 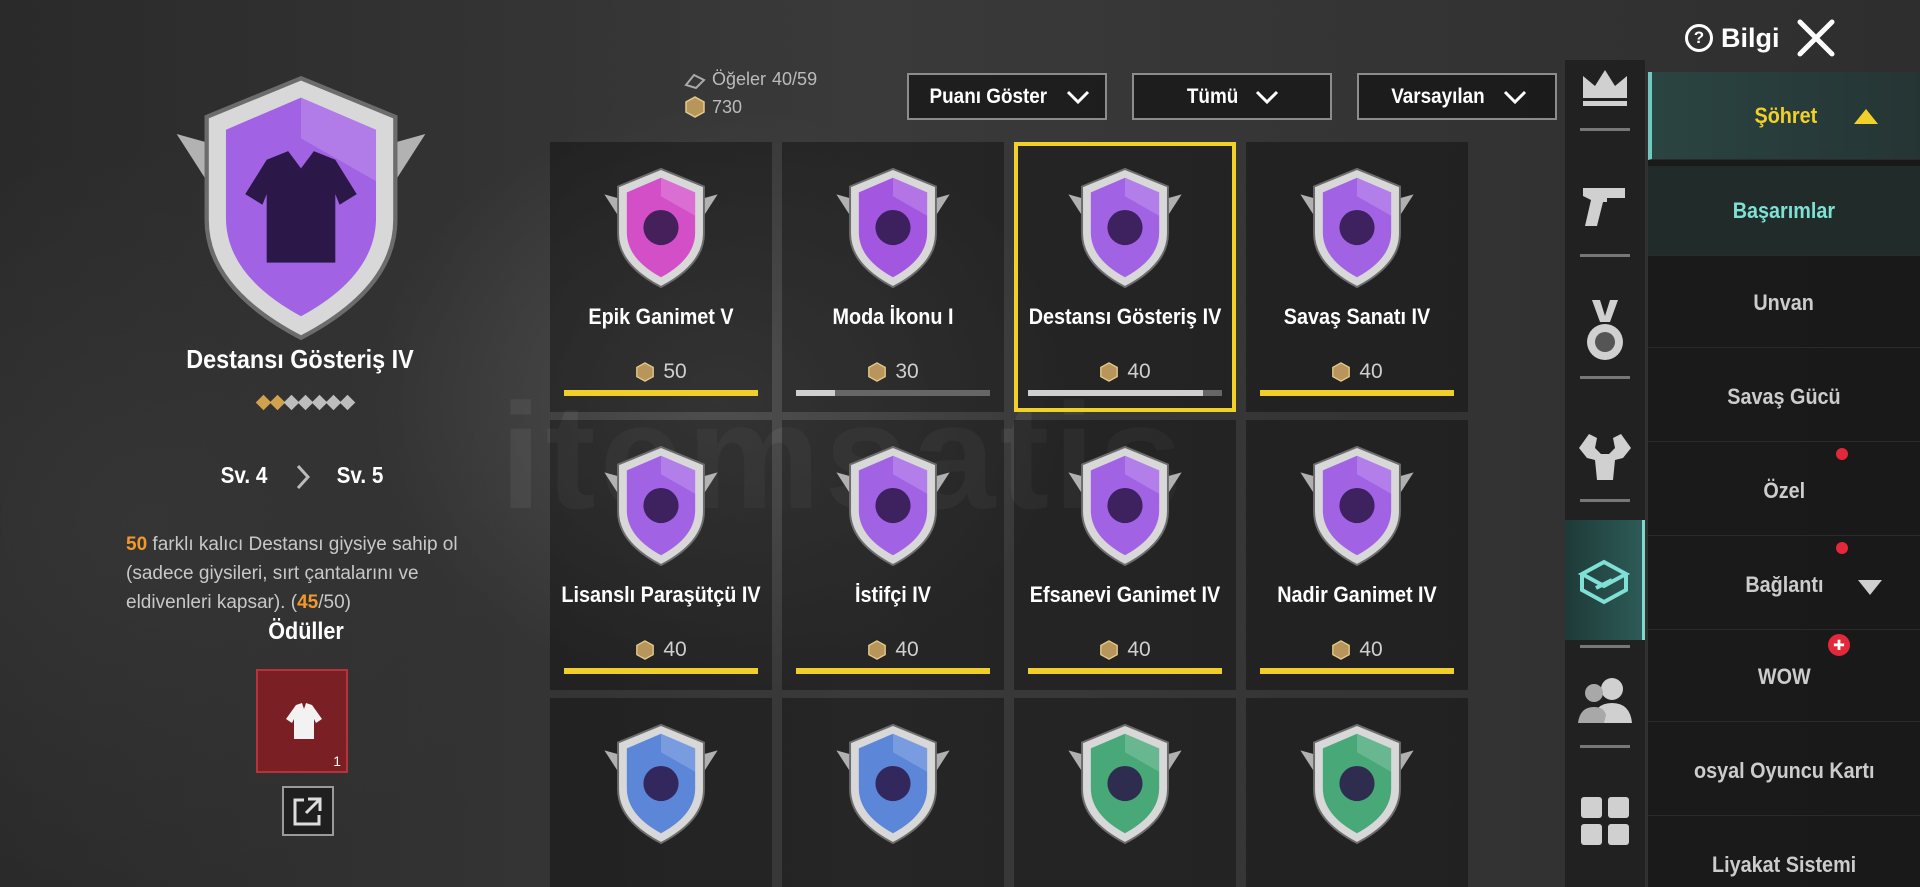 What do you see at coordinates (661, 316) in the screenshot?
I see `achievement-title: Epik Ganimet V` at bounding box center [661, 316].